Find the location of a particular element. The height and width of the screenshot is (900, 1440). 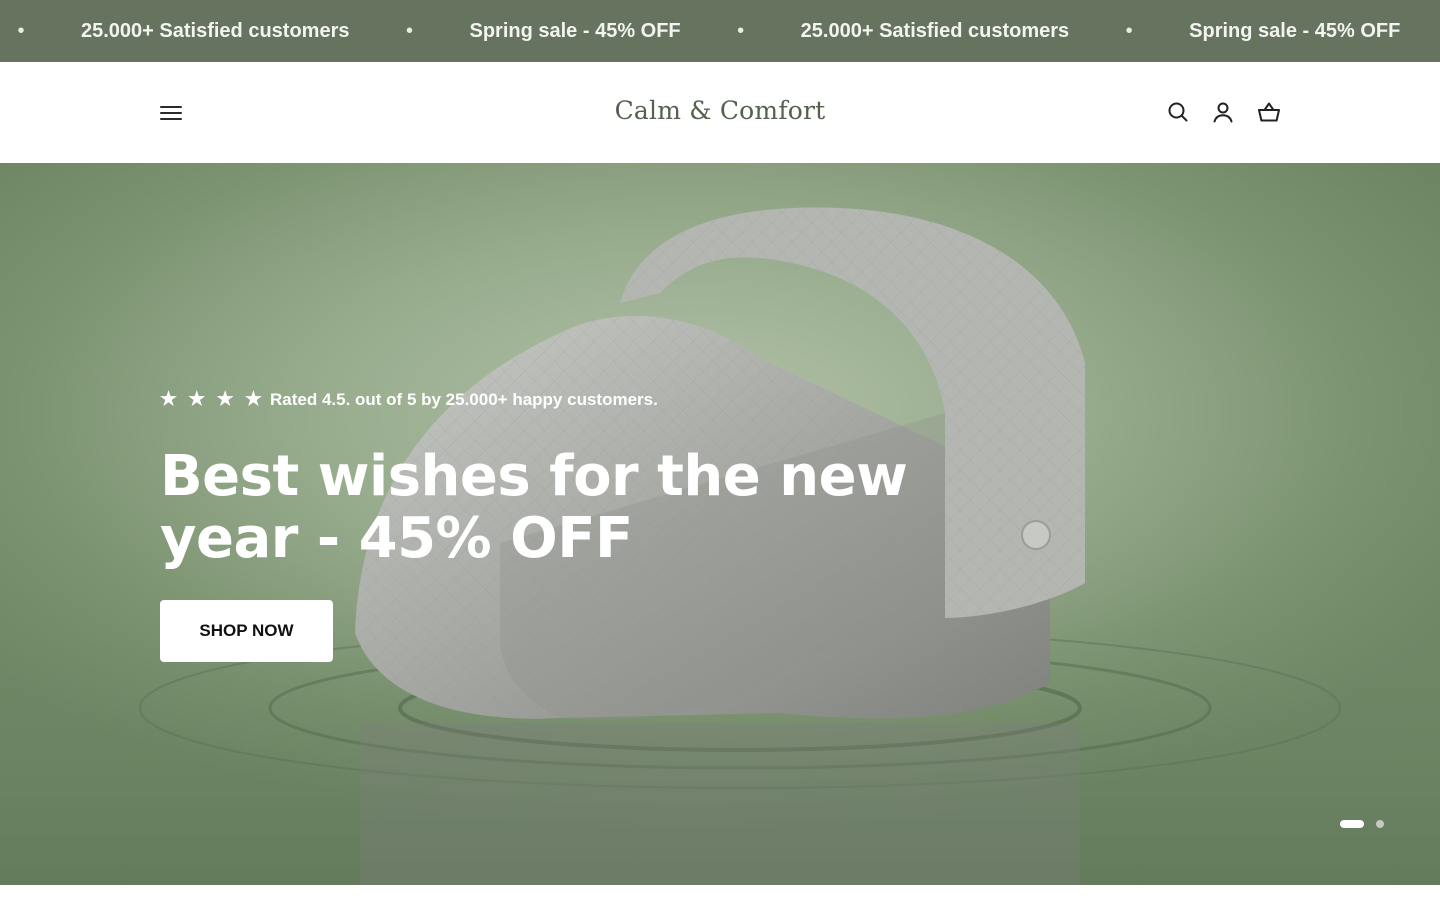

site-header: Calm & Comfort is located at coordinates (720, 112).